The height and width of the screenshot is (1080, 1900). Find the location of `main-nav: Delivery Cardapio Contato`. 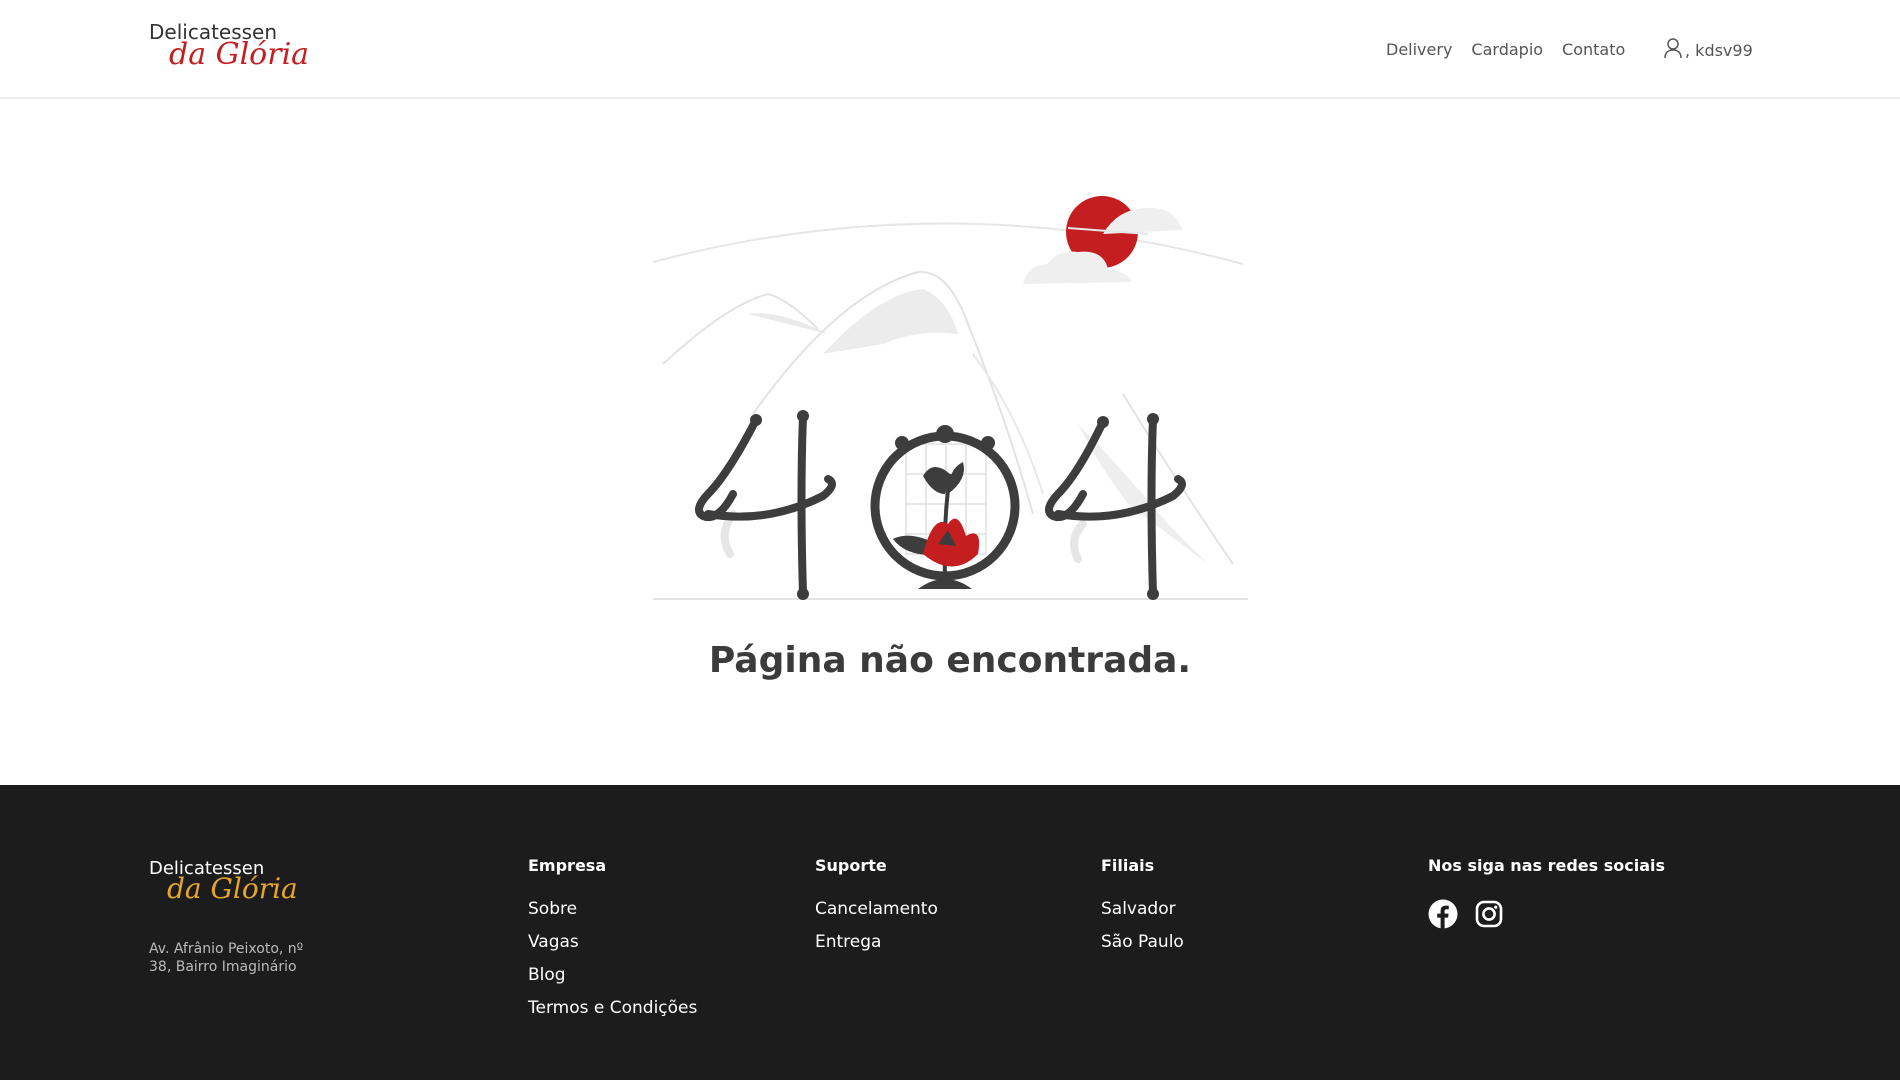

main-nav: Delivery Cardapio Contato is located at coordinates (1515, 49).